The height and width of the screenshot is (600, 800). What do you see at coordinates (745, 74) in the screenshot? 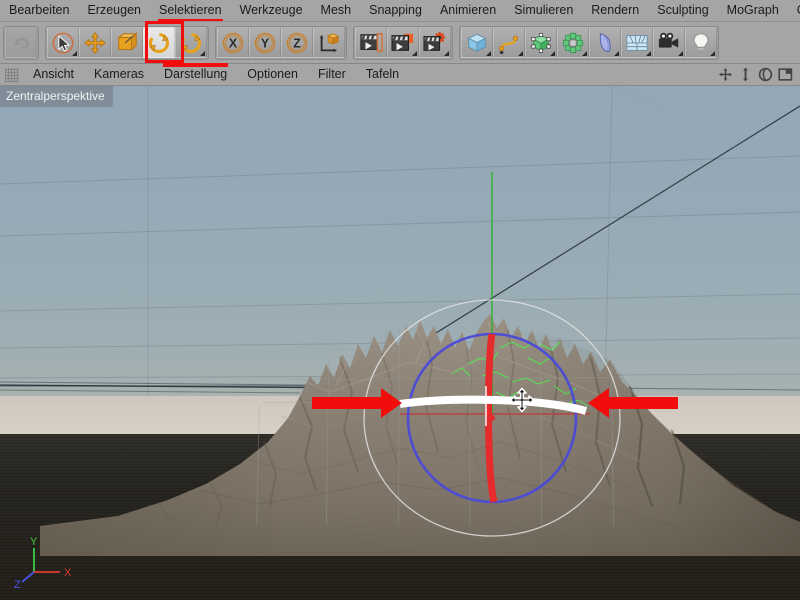
I see `dolly-view-icon` at bounding box center [745, 74].